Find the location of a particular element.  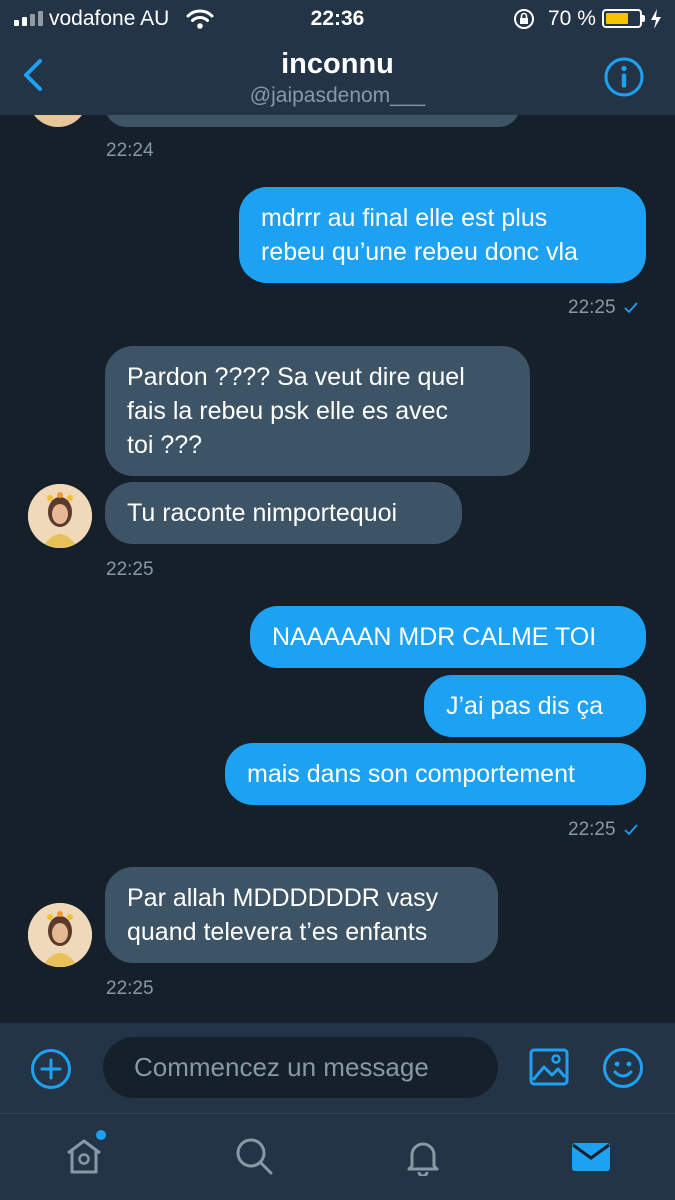

message-input: Commencez un message is located at coordinates (300, 1067).